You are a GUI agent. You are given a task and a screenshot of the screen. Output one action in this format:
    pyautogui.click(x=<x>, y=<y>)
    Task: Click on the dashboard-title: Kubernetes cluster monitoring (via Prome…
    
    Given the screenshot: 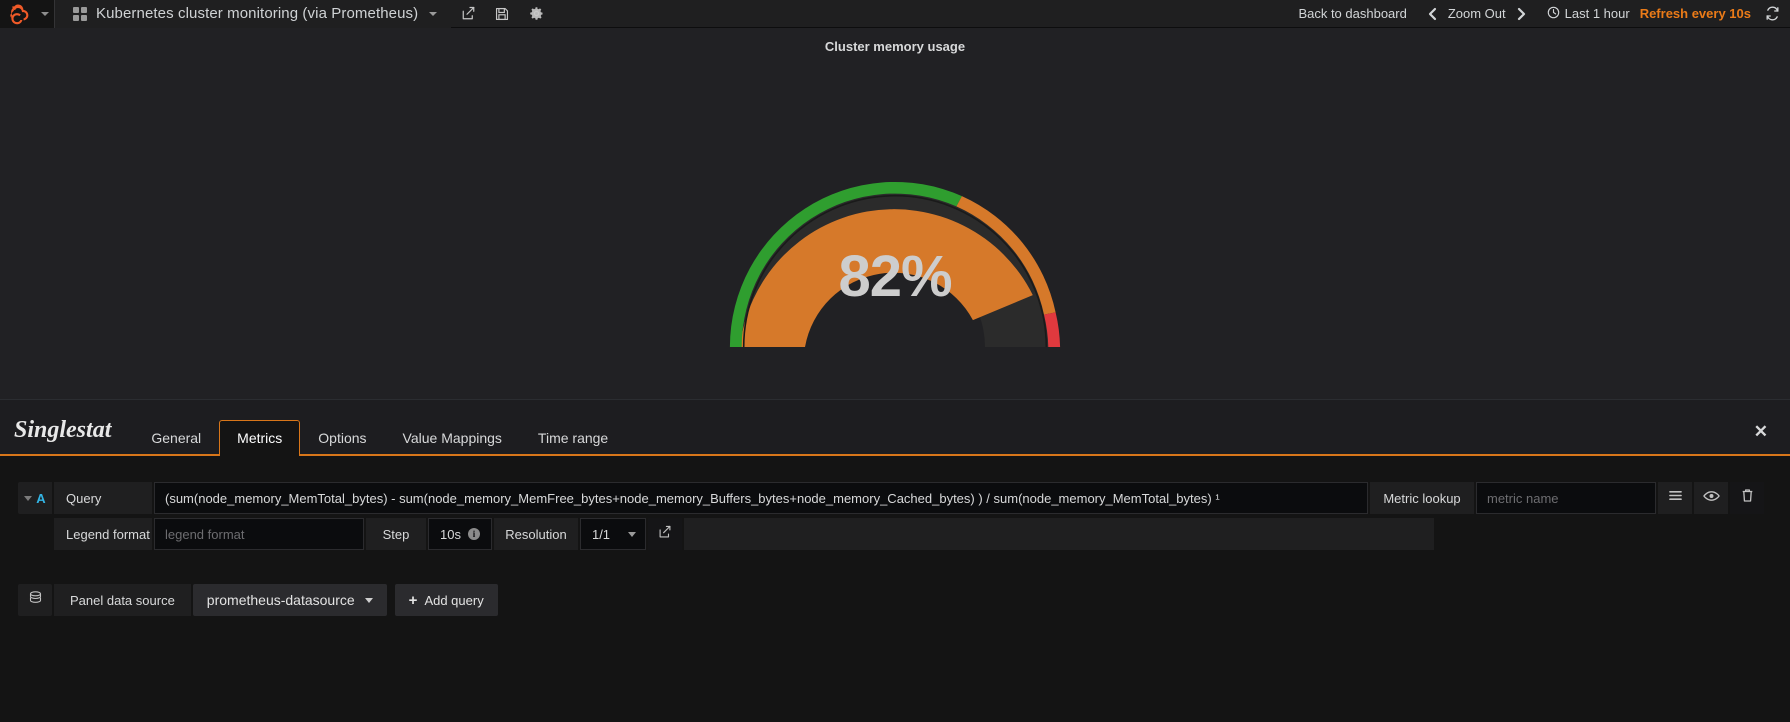 What is the action you would take?
    pyautogui.click(x=257, y=13)
    